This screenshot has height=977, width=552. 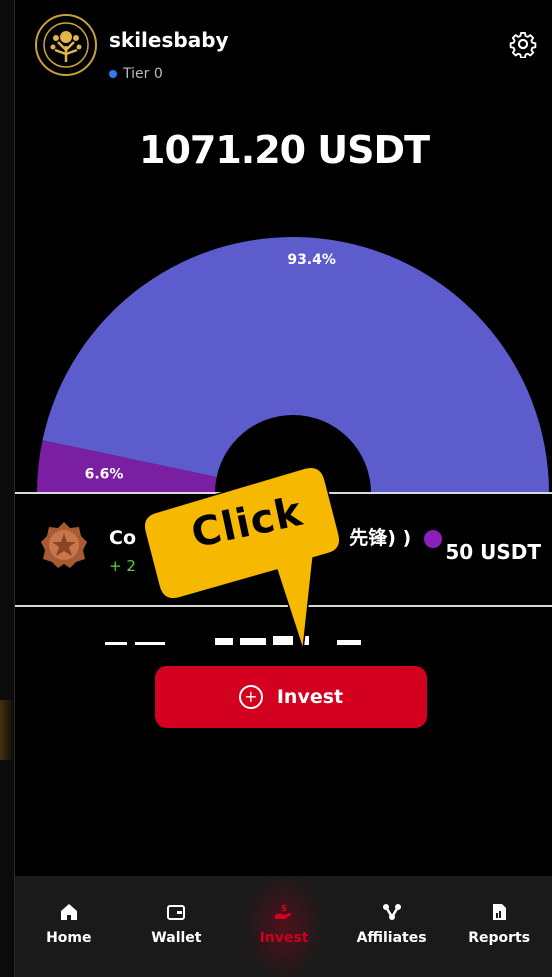 I want to click on home-icon, so click(x=68, y=912).